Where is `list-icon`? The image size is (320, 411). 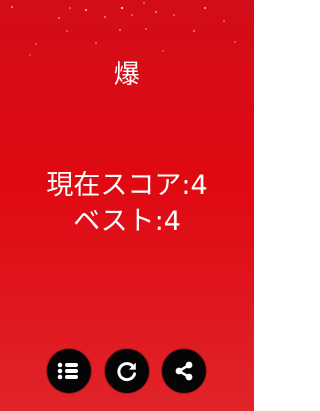 list-icon is located at coordinates (67, 371).